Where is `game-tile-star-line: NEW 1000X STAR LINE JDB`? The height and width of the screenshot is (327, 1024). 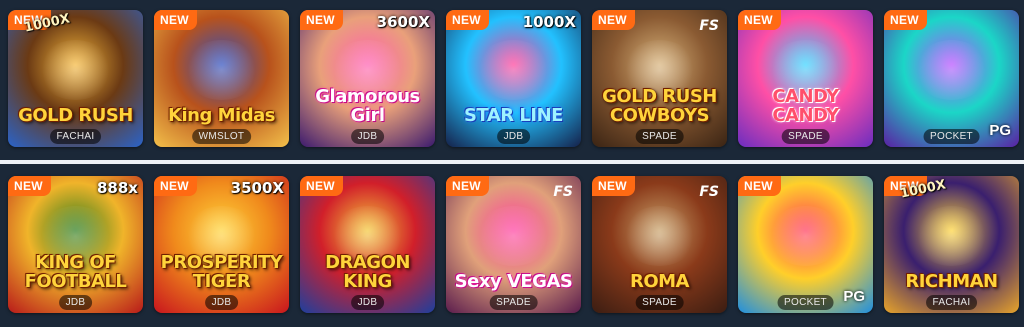
game-tile-star-line: NEW 1000X STAR LINE JDB is located at coordinates (513, 78).